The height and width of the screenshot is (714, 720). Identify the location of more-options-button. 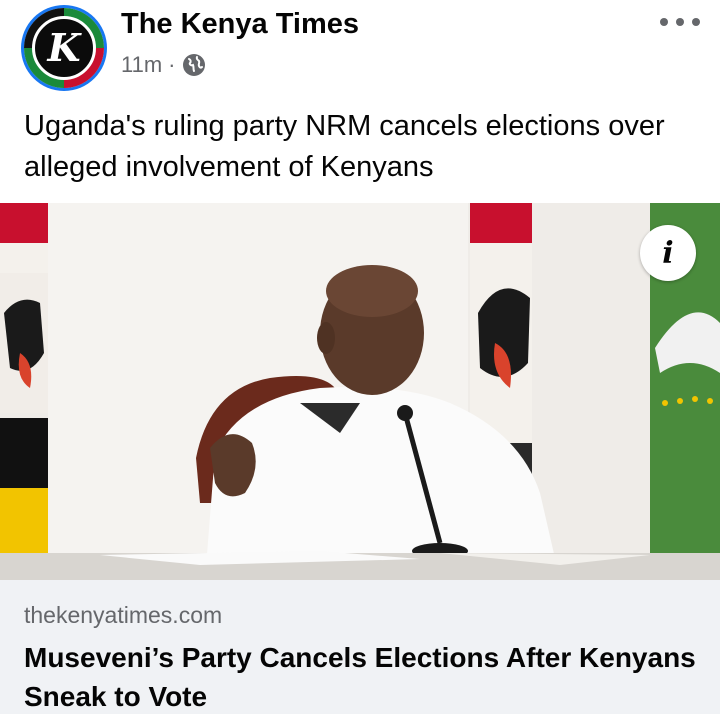
(680, 22).